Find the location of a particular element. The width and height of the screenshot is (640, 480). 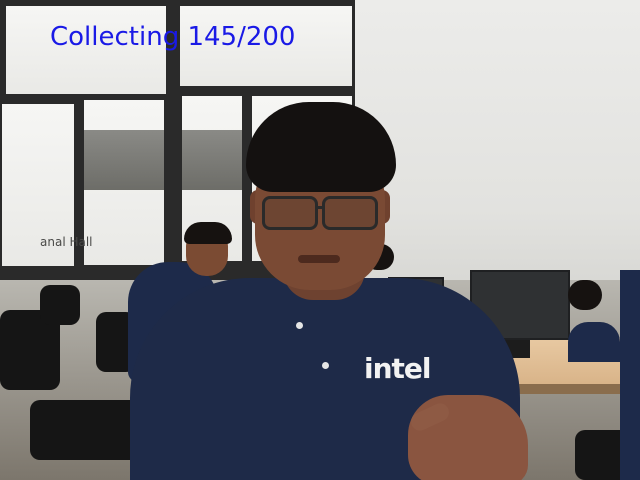

wall-sign: anal Hall is located at coordinates (66, 242).